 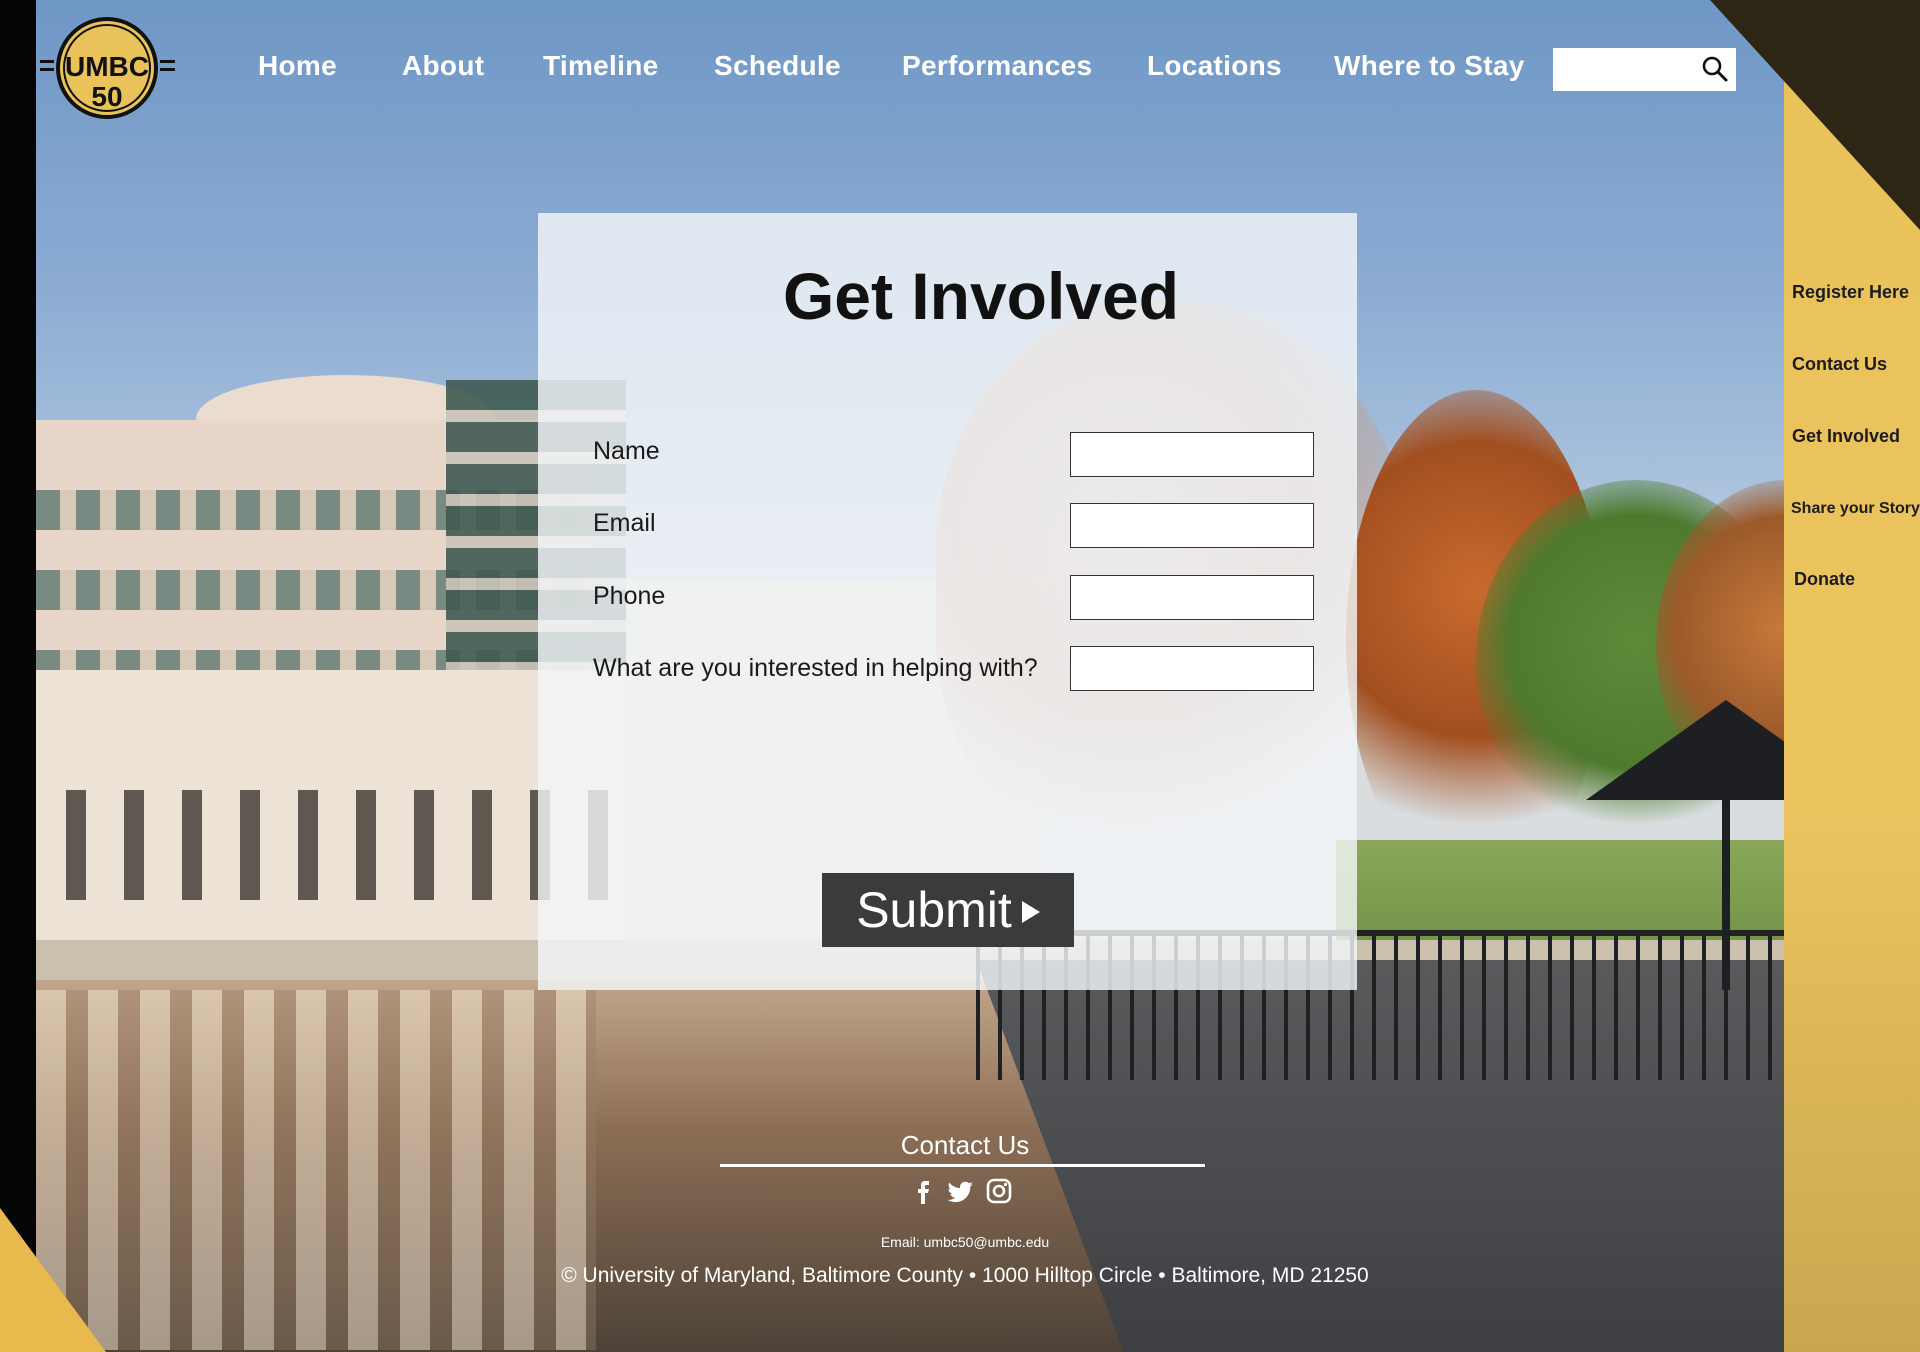 I want to click on left-border, so click(x=18, y=676).